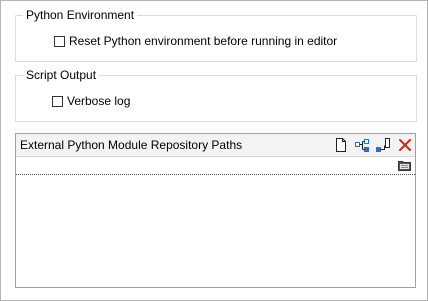  I want to click on repository-paths-title: External Python Module Repository Paths, so click(131, 145).